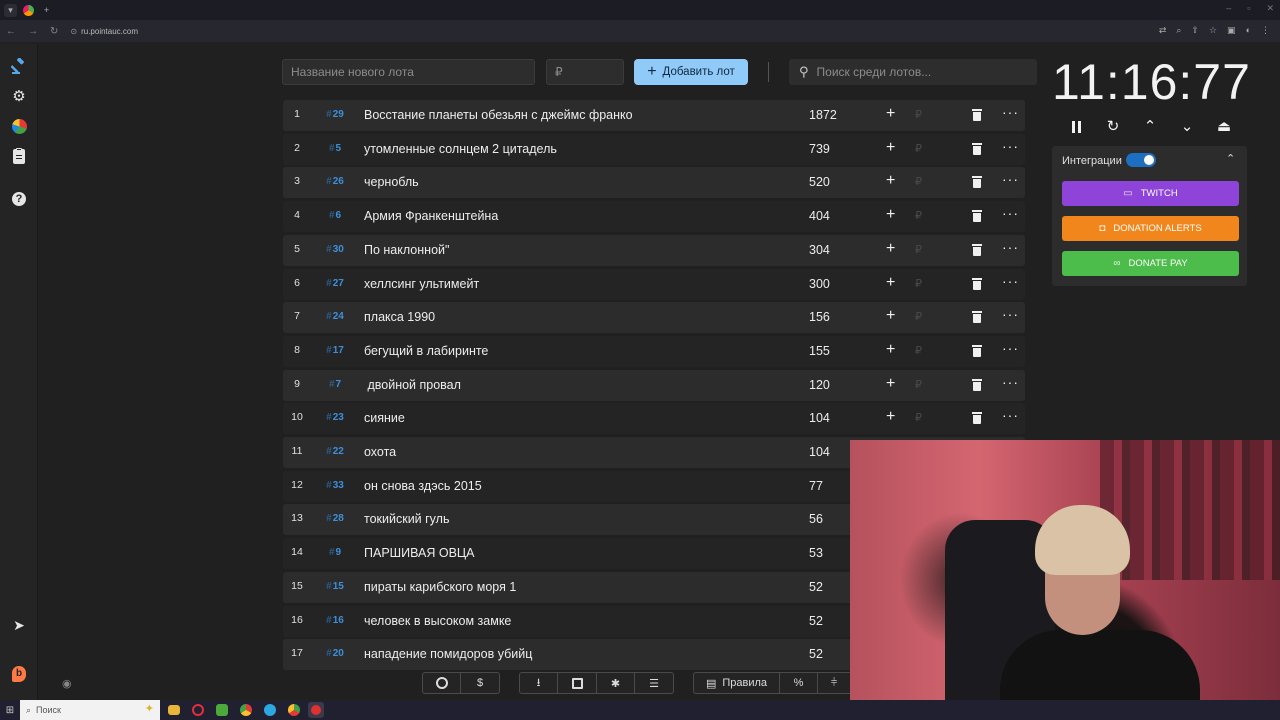  Describe the element at coordinates (1150, 263) in the screenshot. I see `donate-pay-button: ∞ DONATE PAY` at that location.